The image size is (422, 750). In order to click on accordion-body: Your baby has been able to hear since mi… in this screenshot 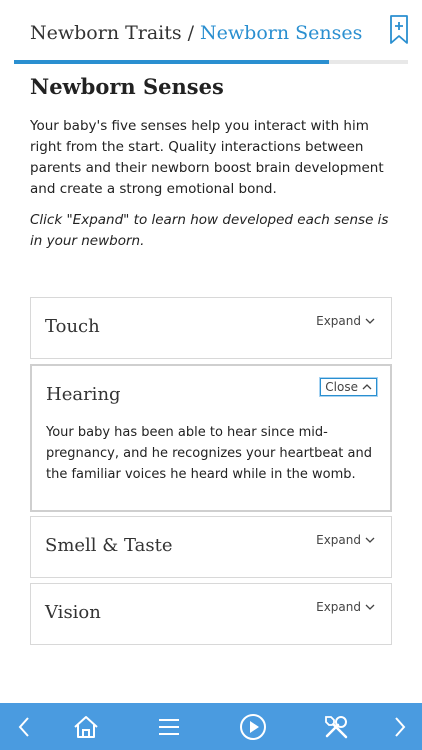, I will do `click(209, 453)`.